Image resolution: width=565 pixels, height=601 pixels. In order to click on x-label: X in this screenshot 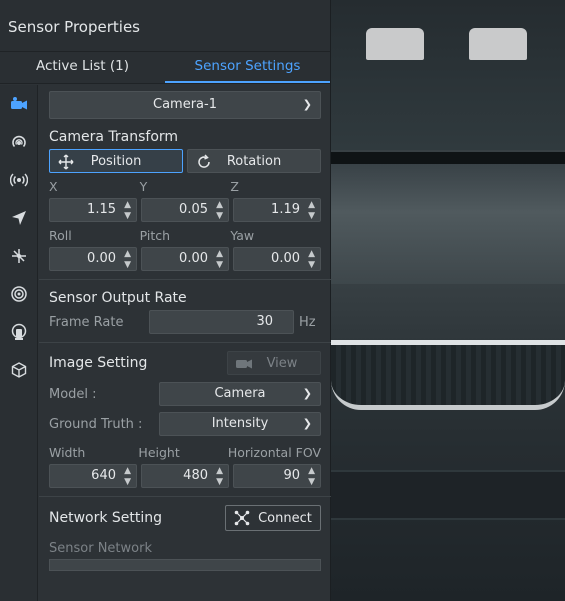, I will do `click(53, 186)`.